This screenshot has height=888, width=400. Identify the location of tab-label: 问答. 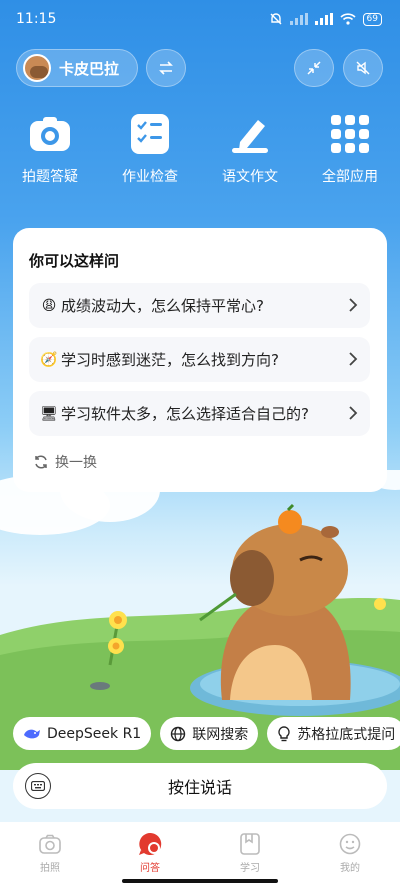
(150, 868).